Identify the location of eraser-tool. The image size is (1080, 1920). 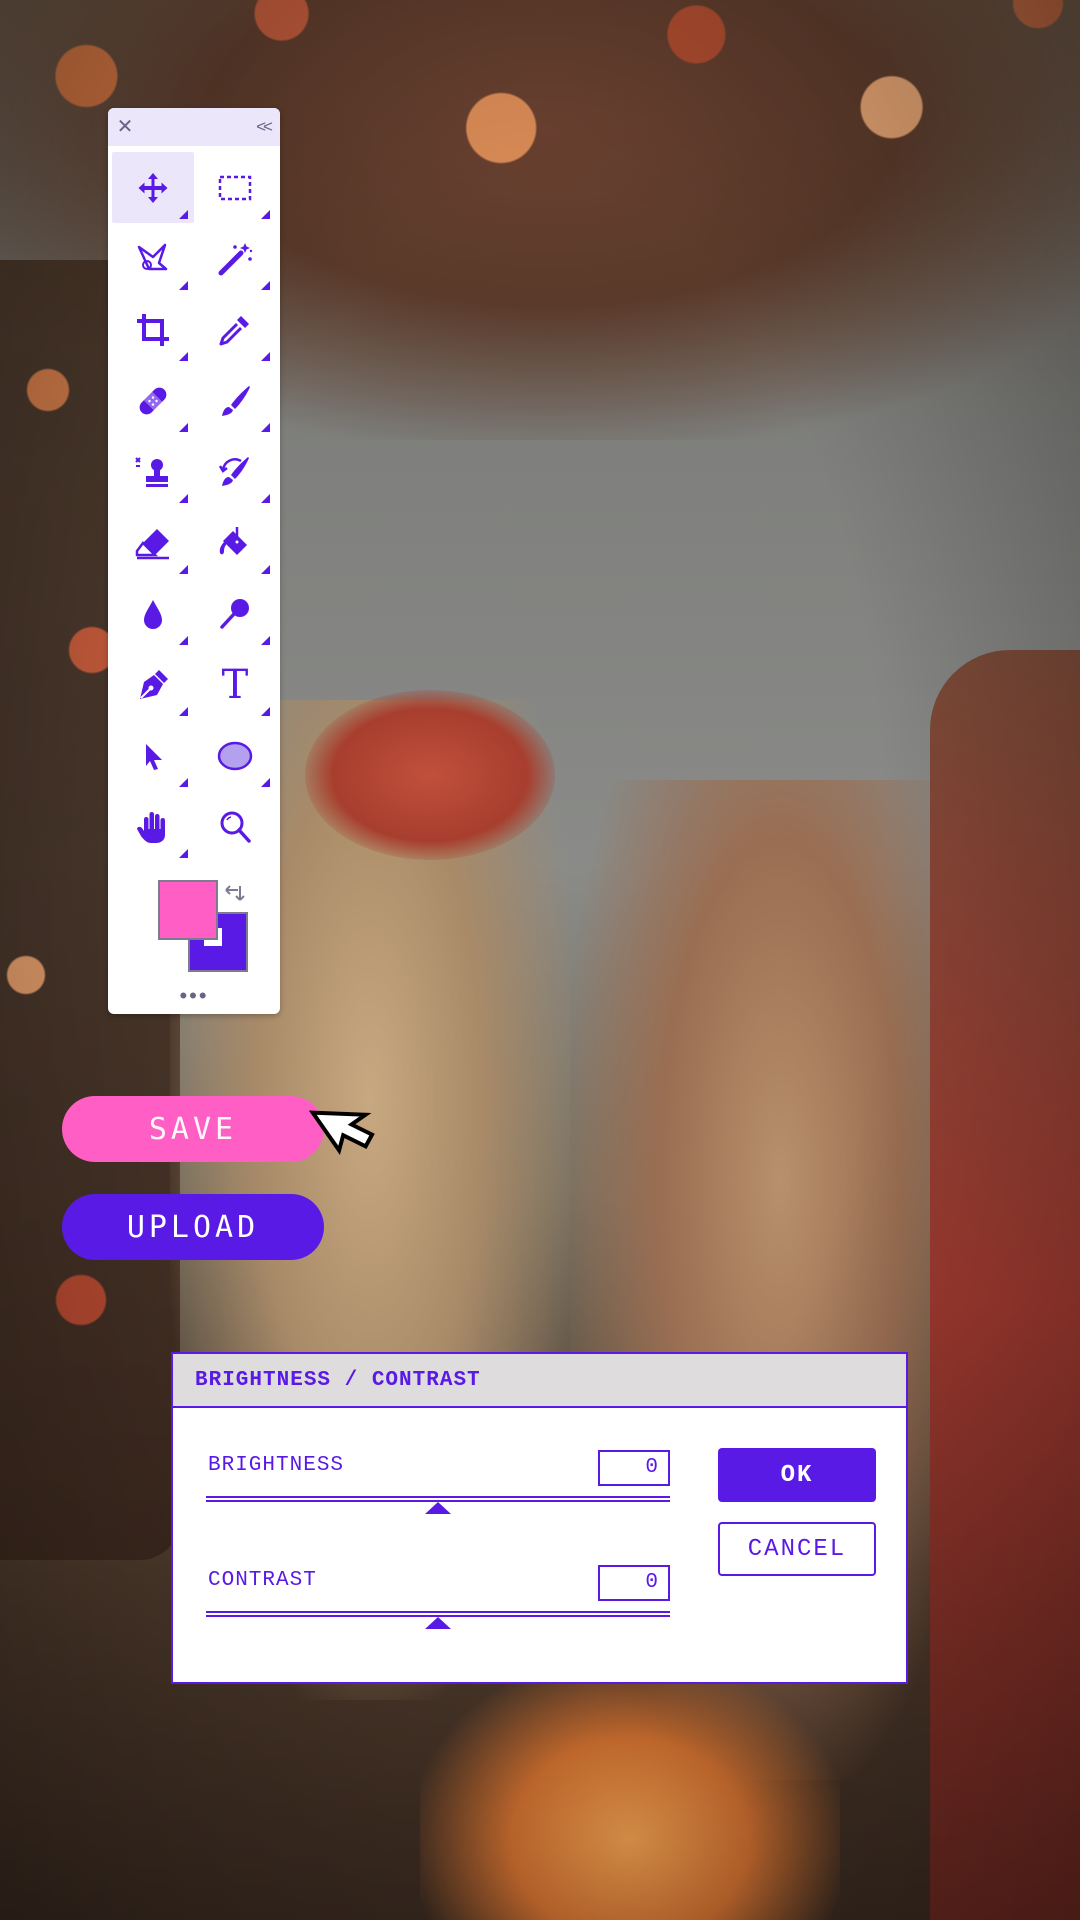
(153, 542).